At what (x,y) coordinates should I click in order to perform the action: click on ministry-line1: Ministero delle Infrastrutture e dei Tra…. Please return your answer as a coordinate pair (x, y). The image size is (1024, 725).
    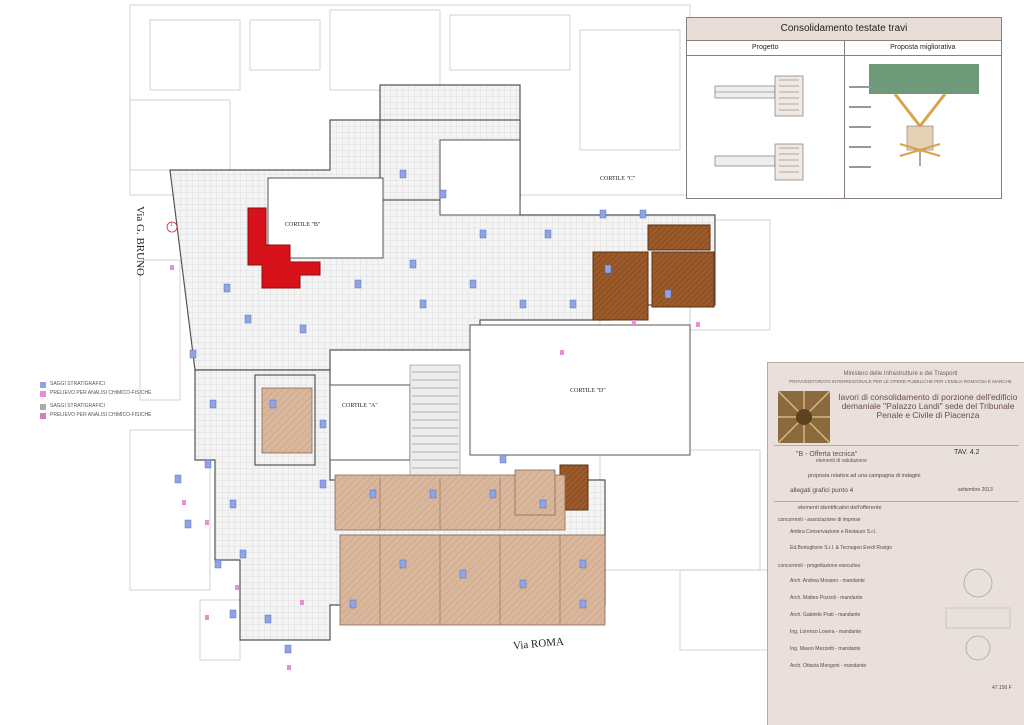
    Looking at the image, I should click on (900, 374).